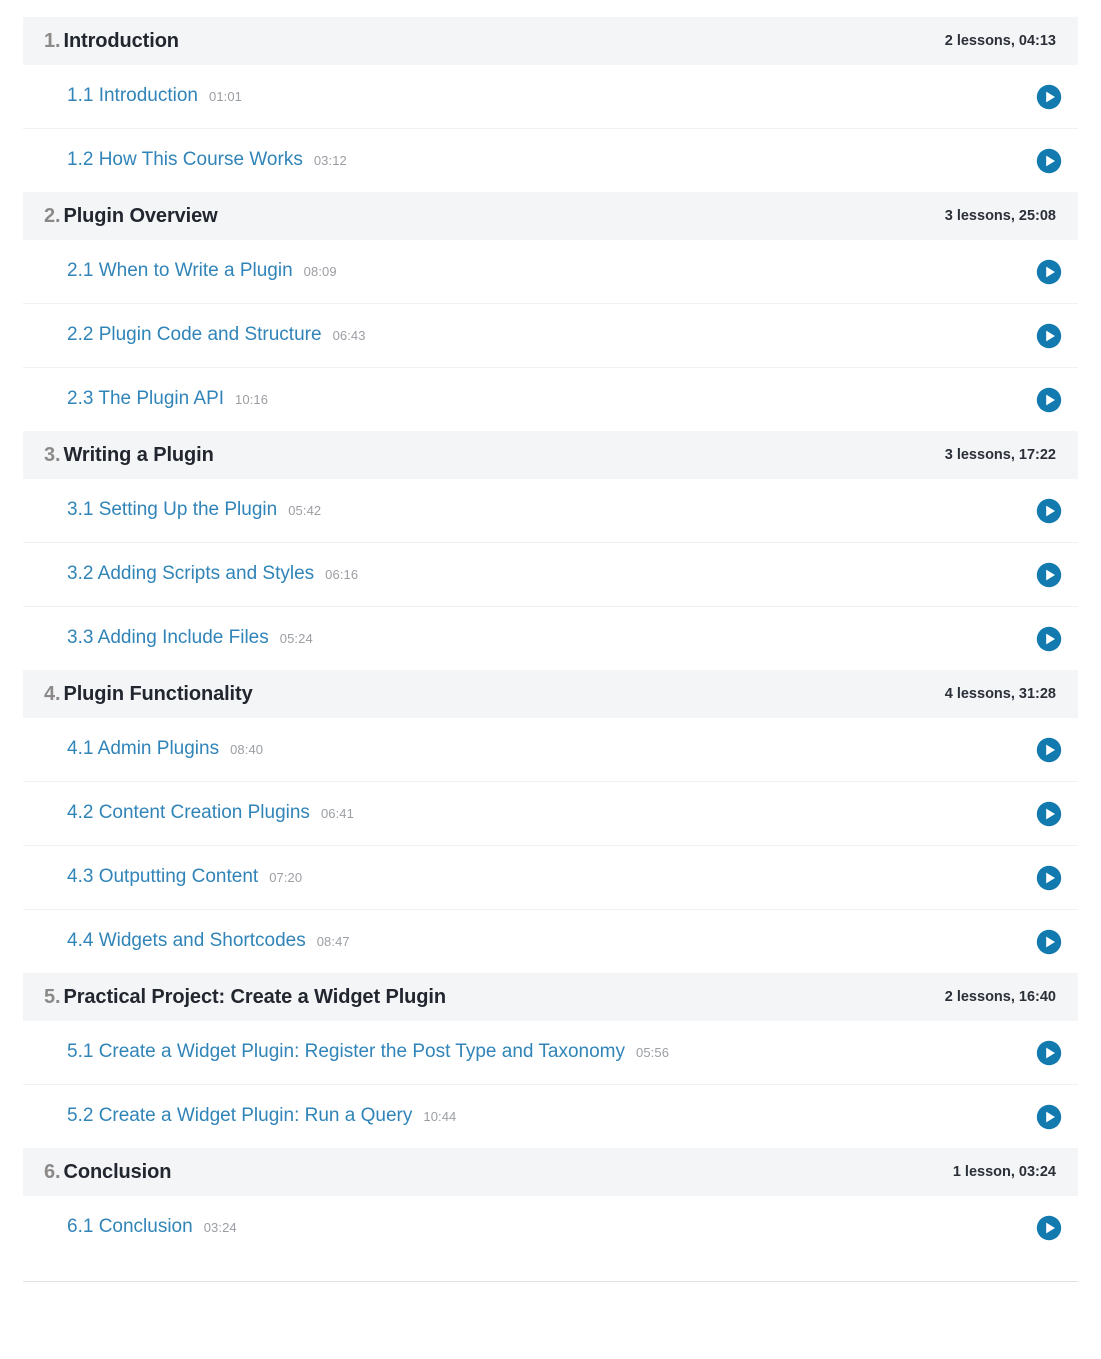 The width and height of the screenshot is (1101, 1359). I want to click on lesson-duration: 05:24, so click(296, 638).